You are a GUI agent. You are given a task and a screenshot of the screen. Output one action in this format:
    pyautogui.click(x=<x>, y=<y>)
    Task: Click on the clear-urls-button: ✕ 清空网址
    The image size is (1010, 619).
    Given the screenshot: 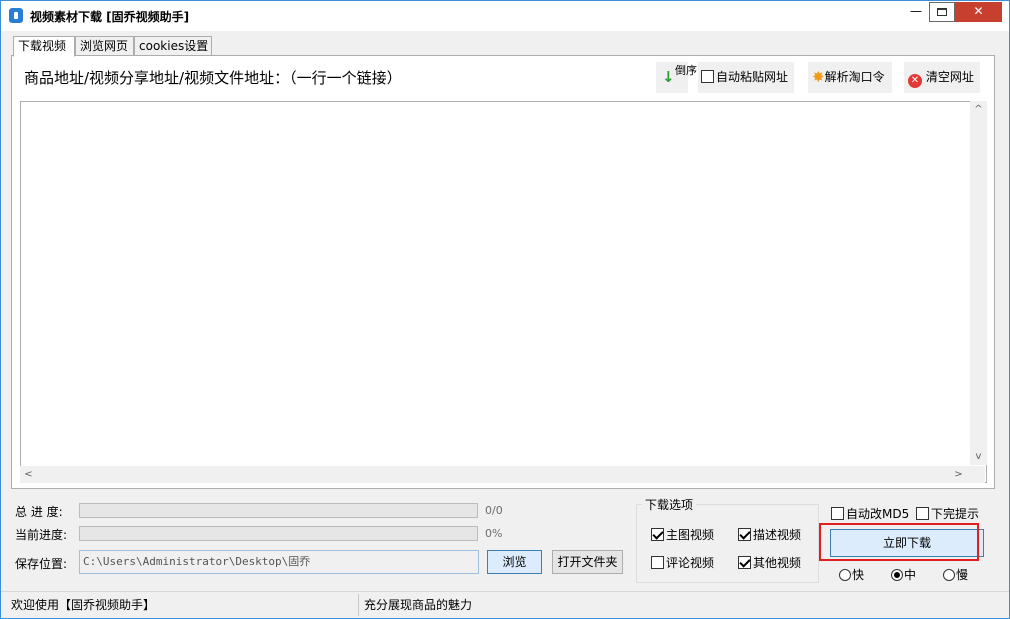 What is the action you would take?
    pyautogui.click(x=942, y=77)
    